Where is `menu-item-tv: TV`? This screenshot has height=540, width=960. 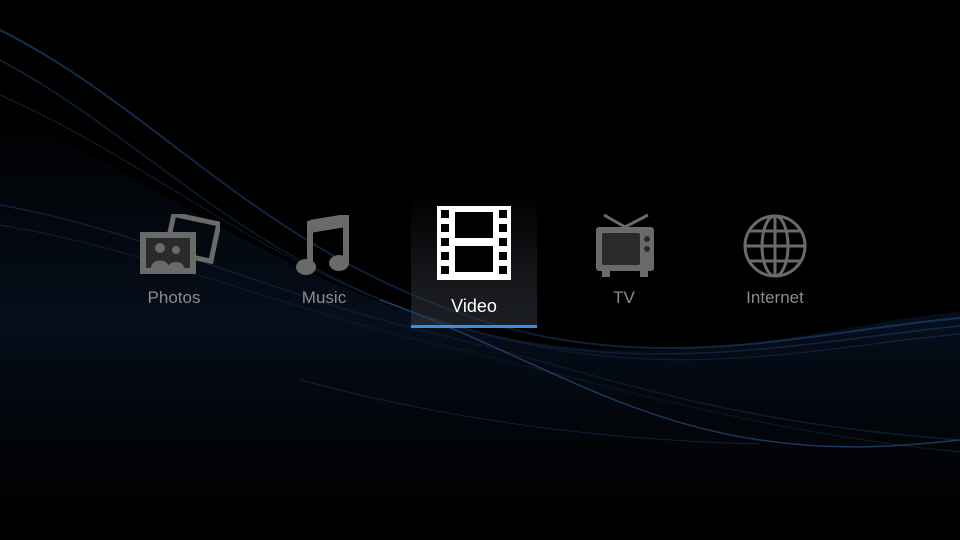 menu-item-tv: TV is located at coordinates (624, 260).